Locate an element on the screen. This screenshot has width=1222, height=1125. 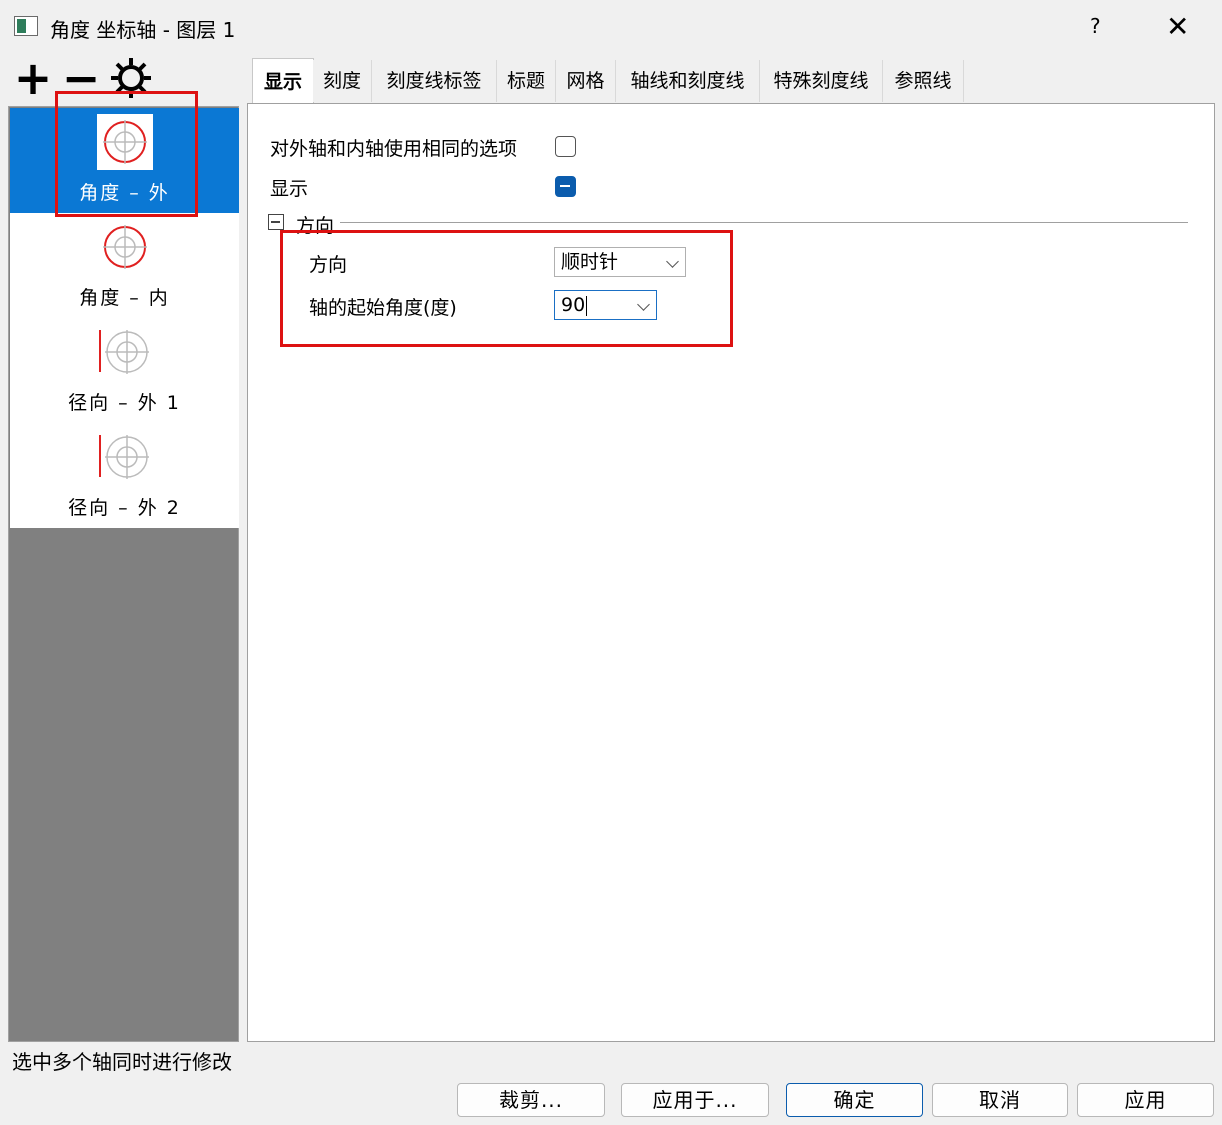
tab-scale: 刻度 is located at coordinates (342, 81).